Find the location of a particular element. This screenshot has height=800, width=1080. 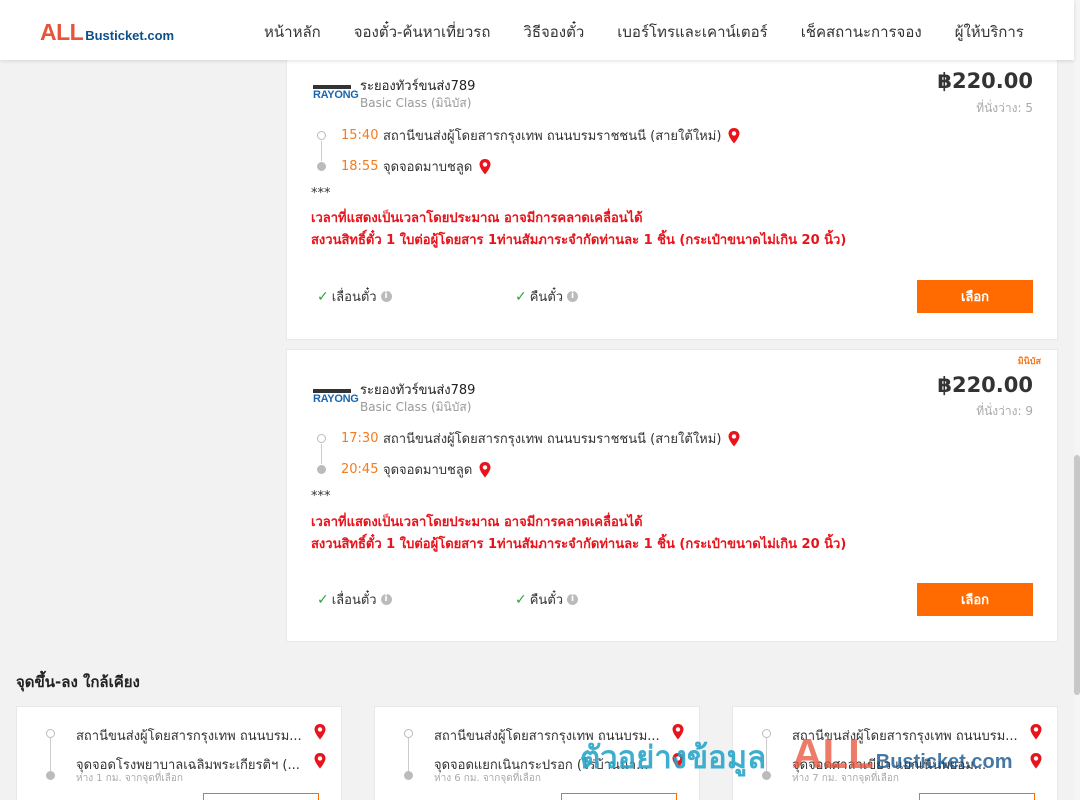

seats-available: ที่นั่งว่าง: 5 is located at coordinates (1004, 108).